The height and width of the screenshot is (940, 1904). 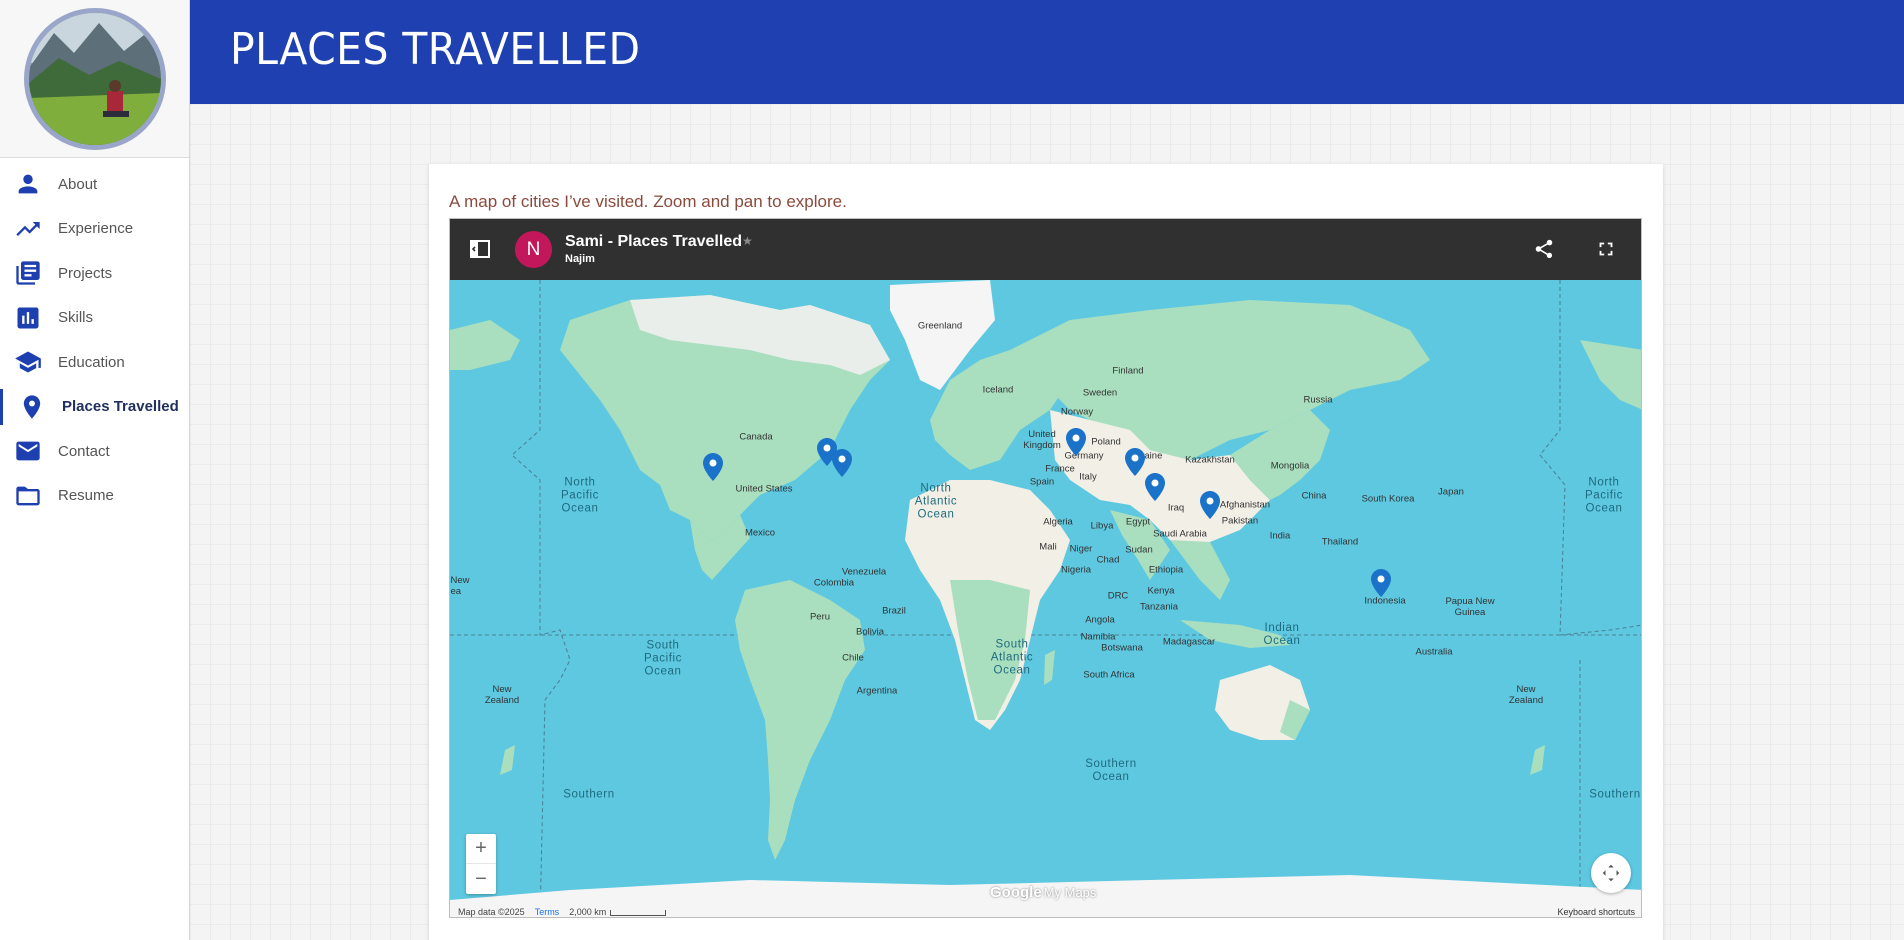 What do you see at coordinates (1166, 570) in the screenshot?
I see `map-label-ethiopia: Ethiopia` at bounding box center [1166, 570].